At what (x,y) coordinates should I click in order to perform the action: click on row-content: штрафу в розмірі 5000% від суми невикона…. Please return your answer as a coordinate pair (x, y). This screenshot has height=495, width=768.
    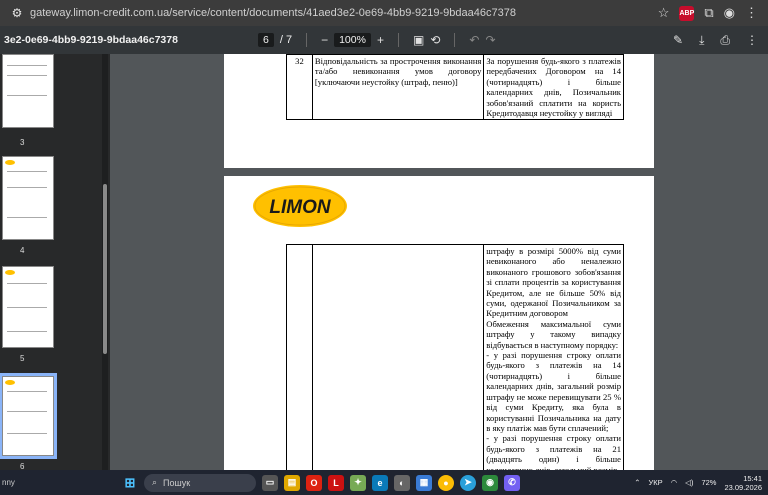
    Looking at the image, I should click on (553, 357).